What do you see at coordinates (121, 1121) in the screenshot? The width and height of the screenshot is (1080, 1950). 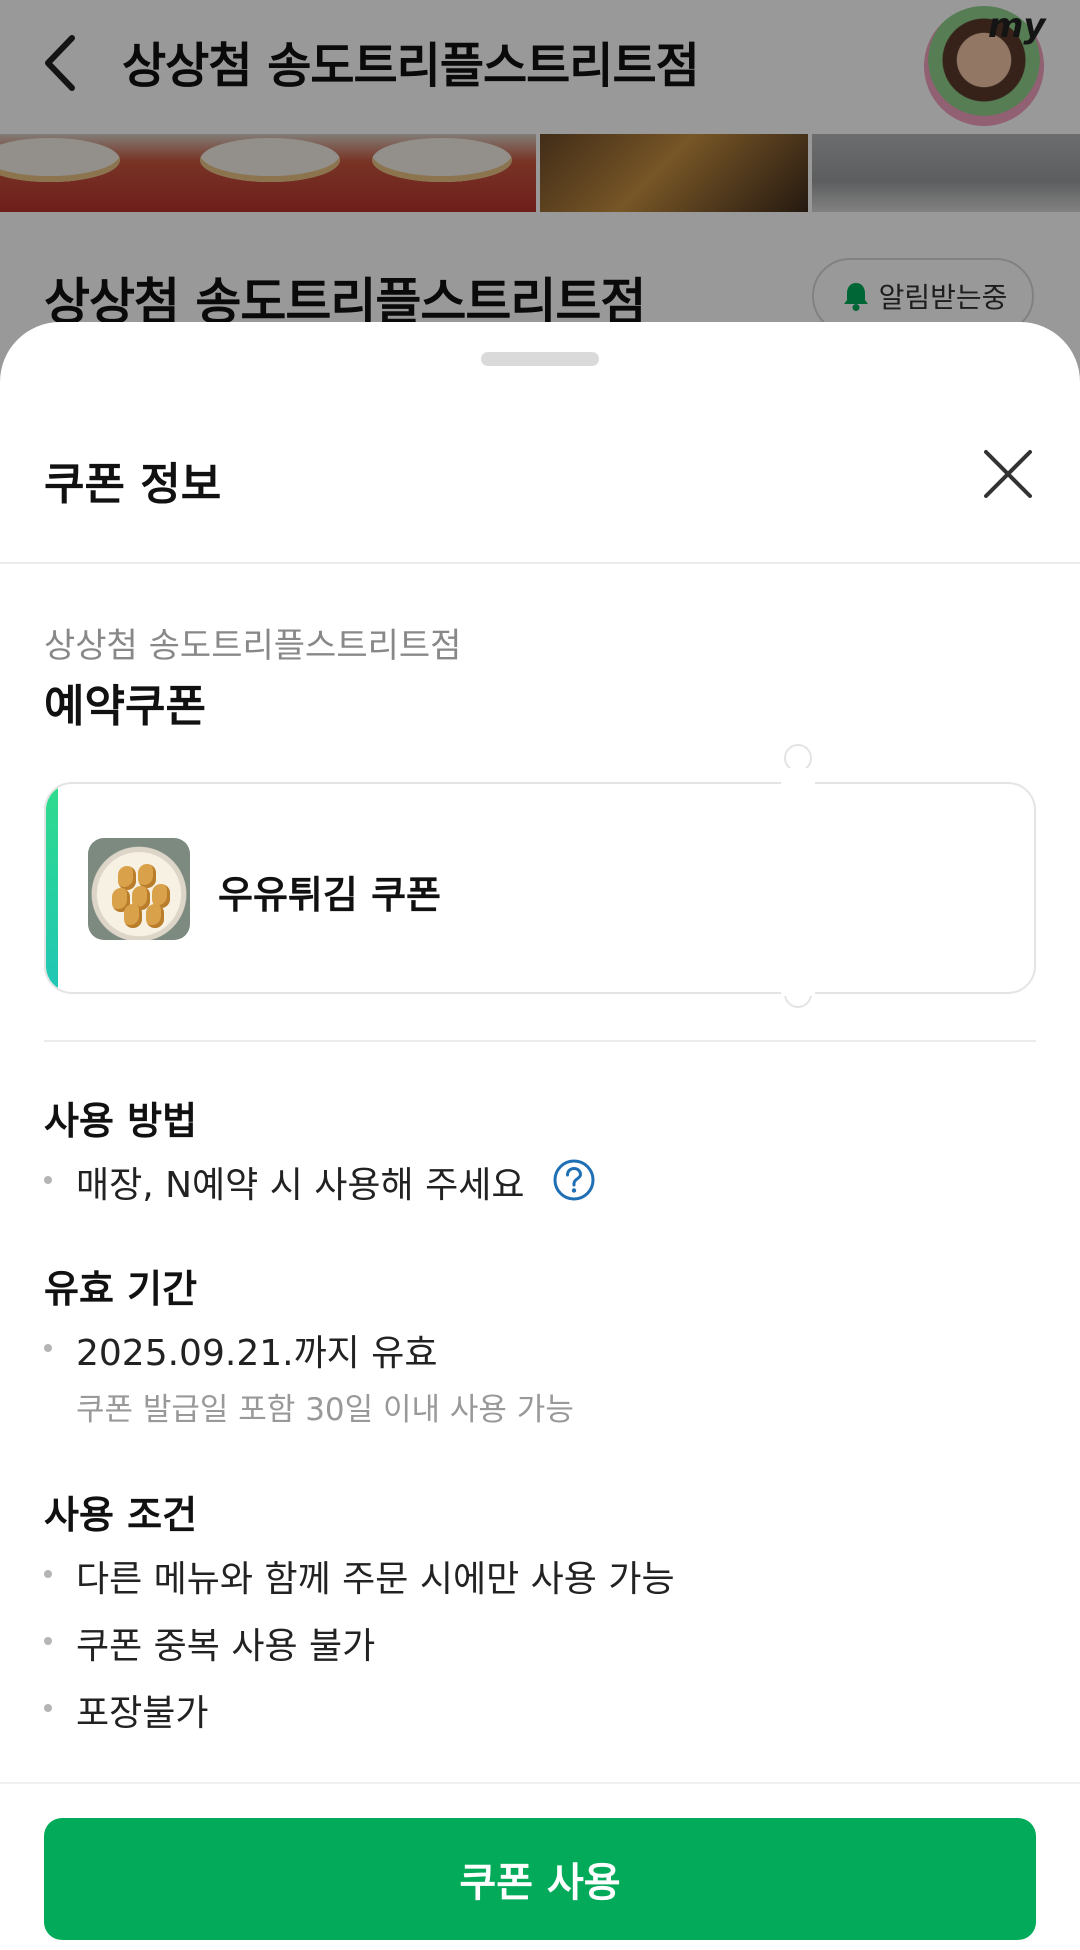 I see `usage-section-title: 사용 방법` at bounding box center [121, 1121].